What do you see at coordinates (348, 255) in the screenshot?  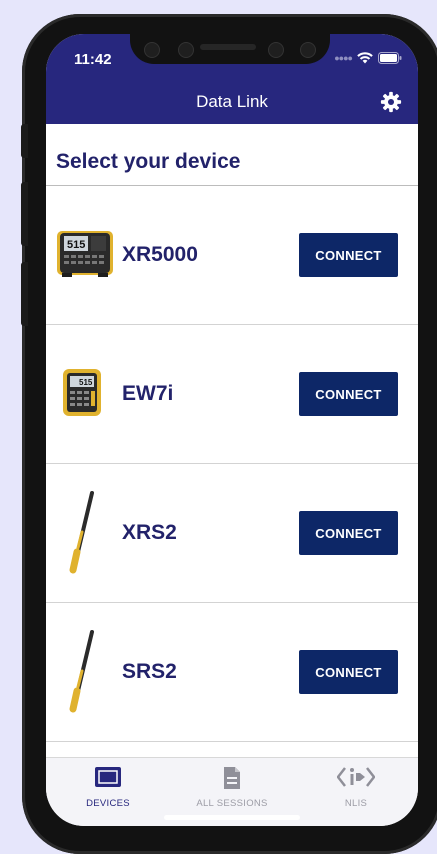 I see `connect-button-xr5000: CONNECT` at bounding box center [348, 255].